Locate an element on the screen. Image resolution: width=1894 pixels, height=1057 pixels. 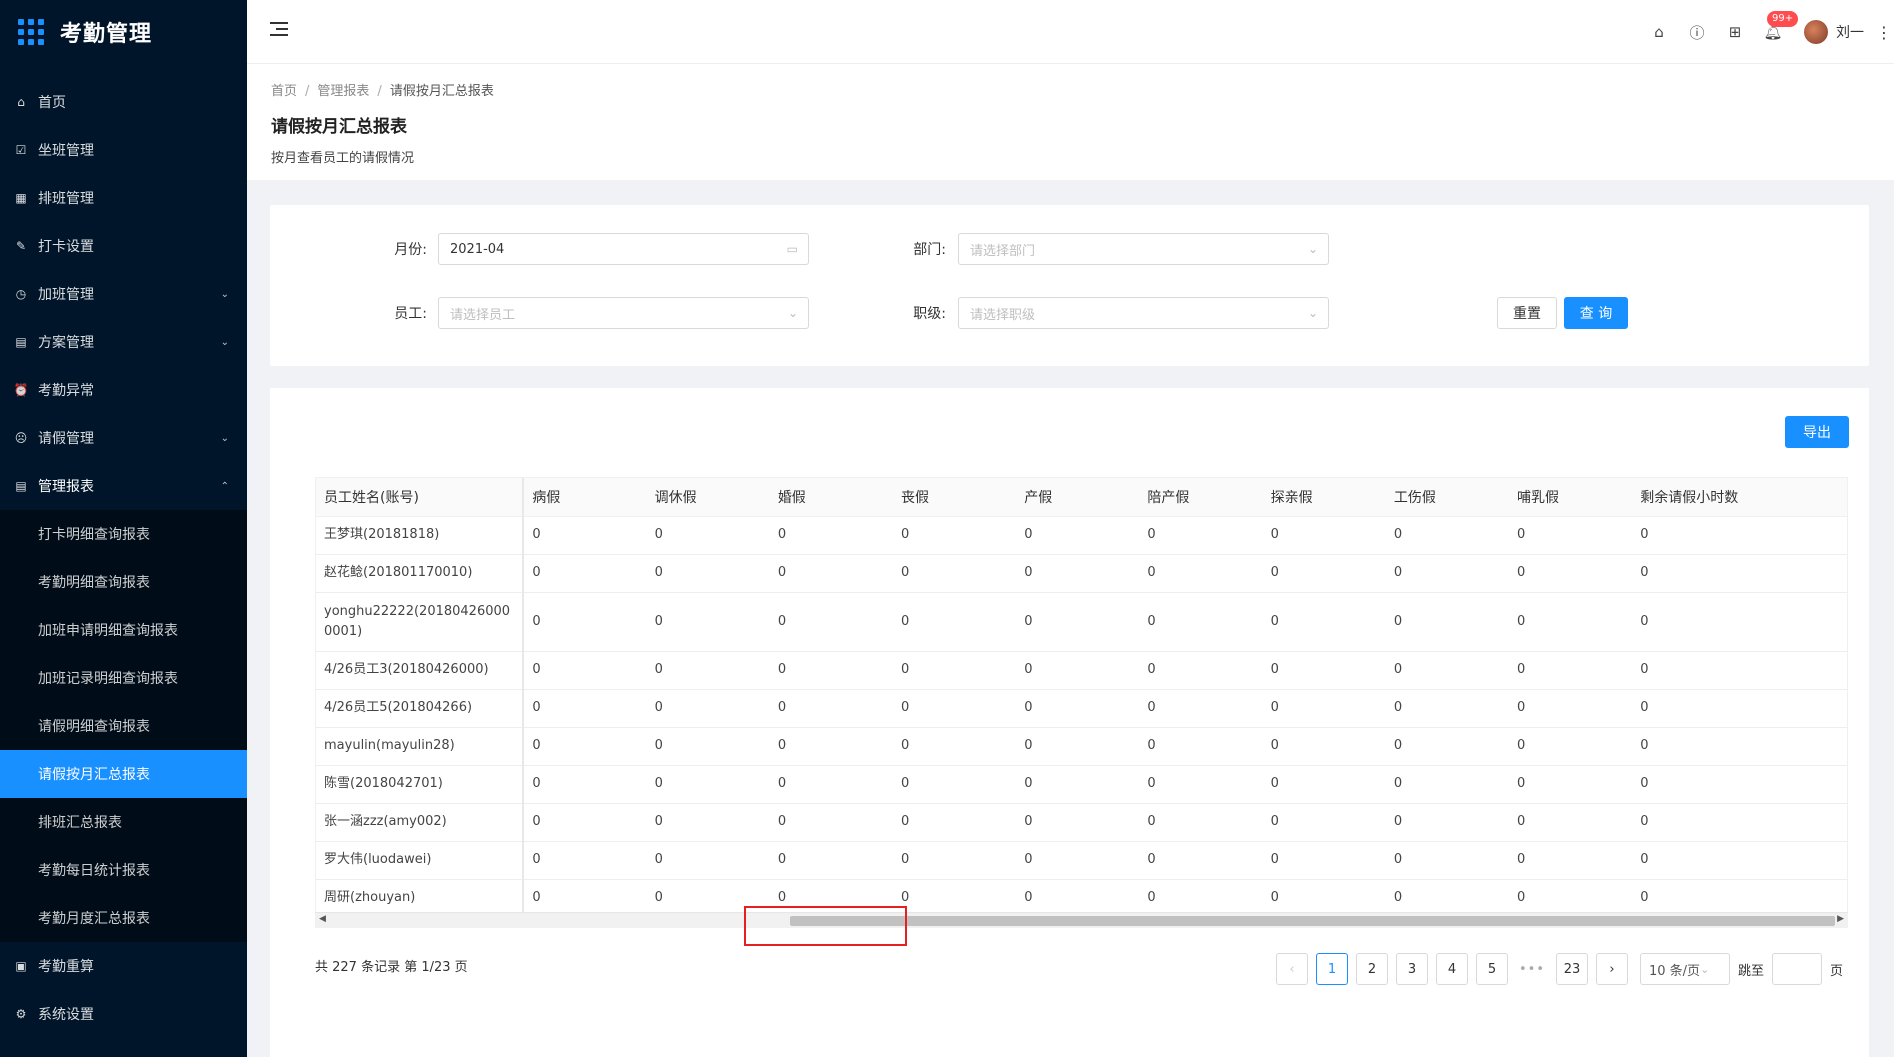
sidebar-item-2: ▦ 排班管理 is located at coordinates (123, 198).